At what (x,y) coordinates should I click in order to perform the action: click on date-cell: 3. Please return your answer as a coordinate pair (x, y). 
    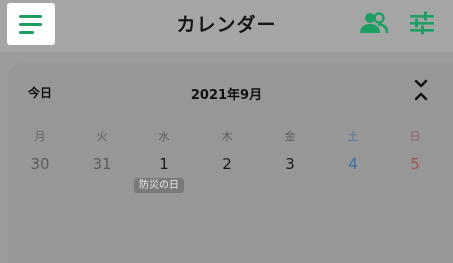
    Looking at the image, I should click on (290, 164).